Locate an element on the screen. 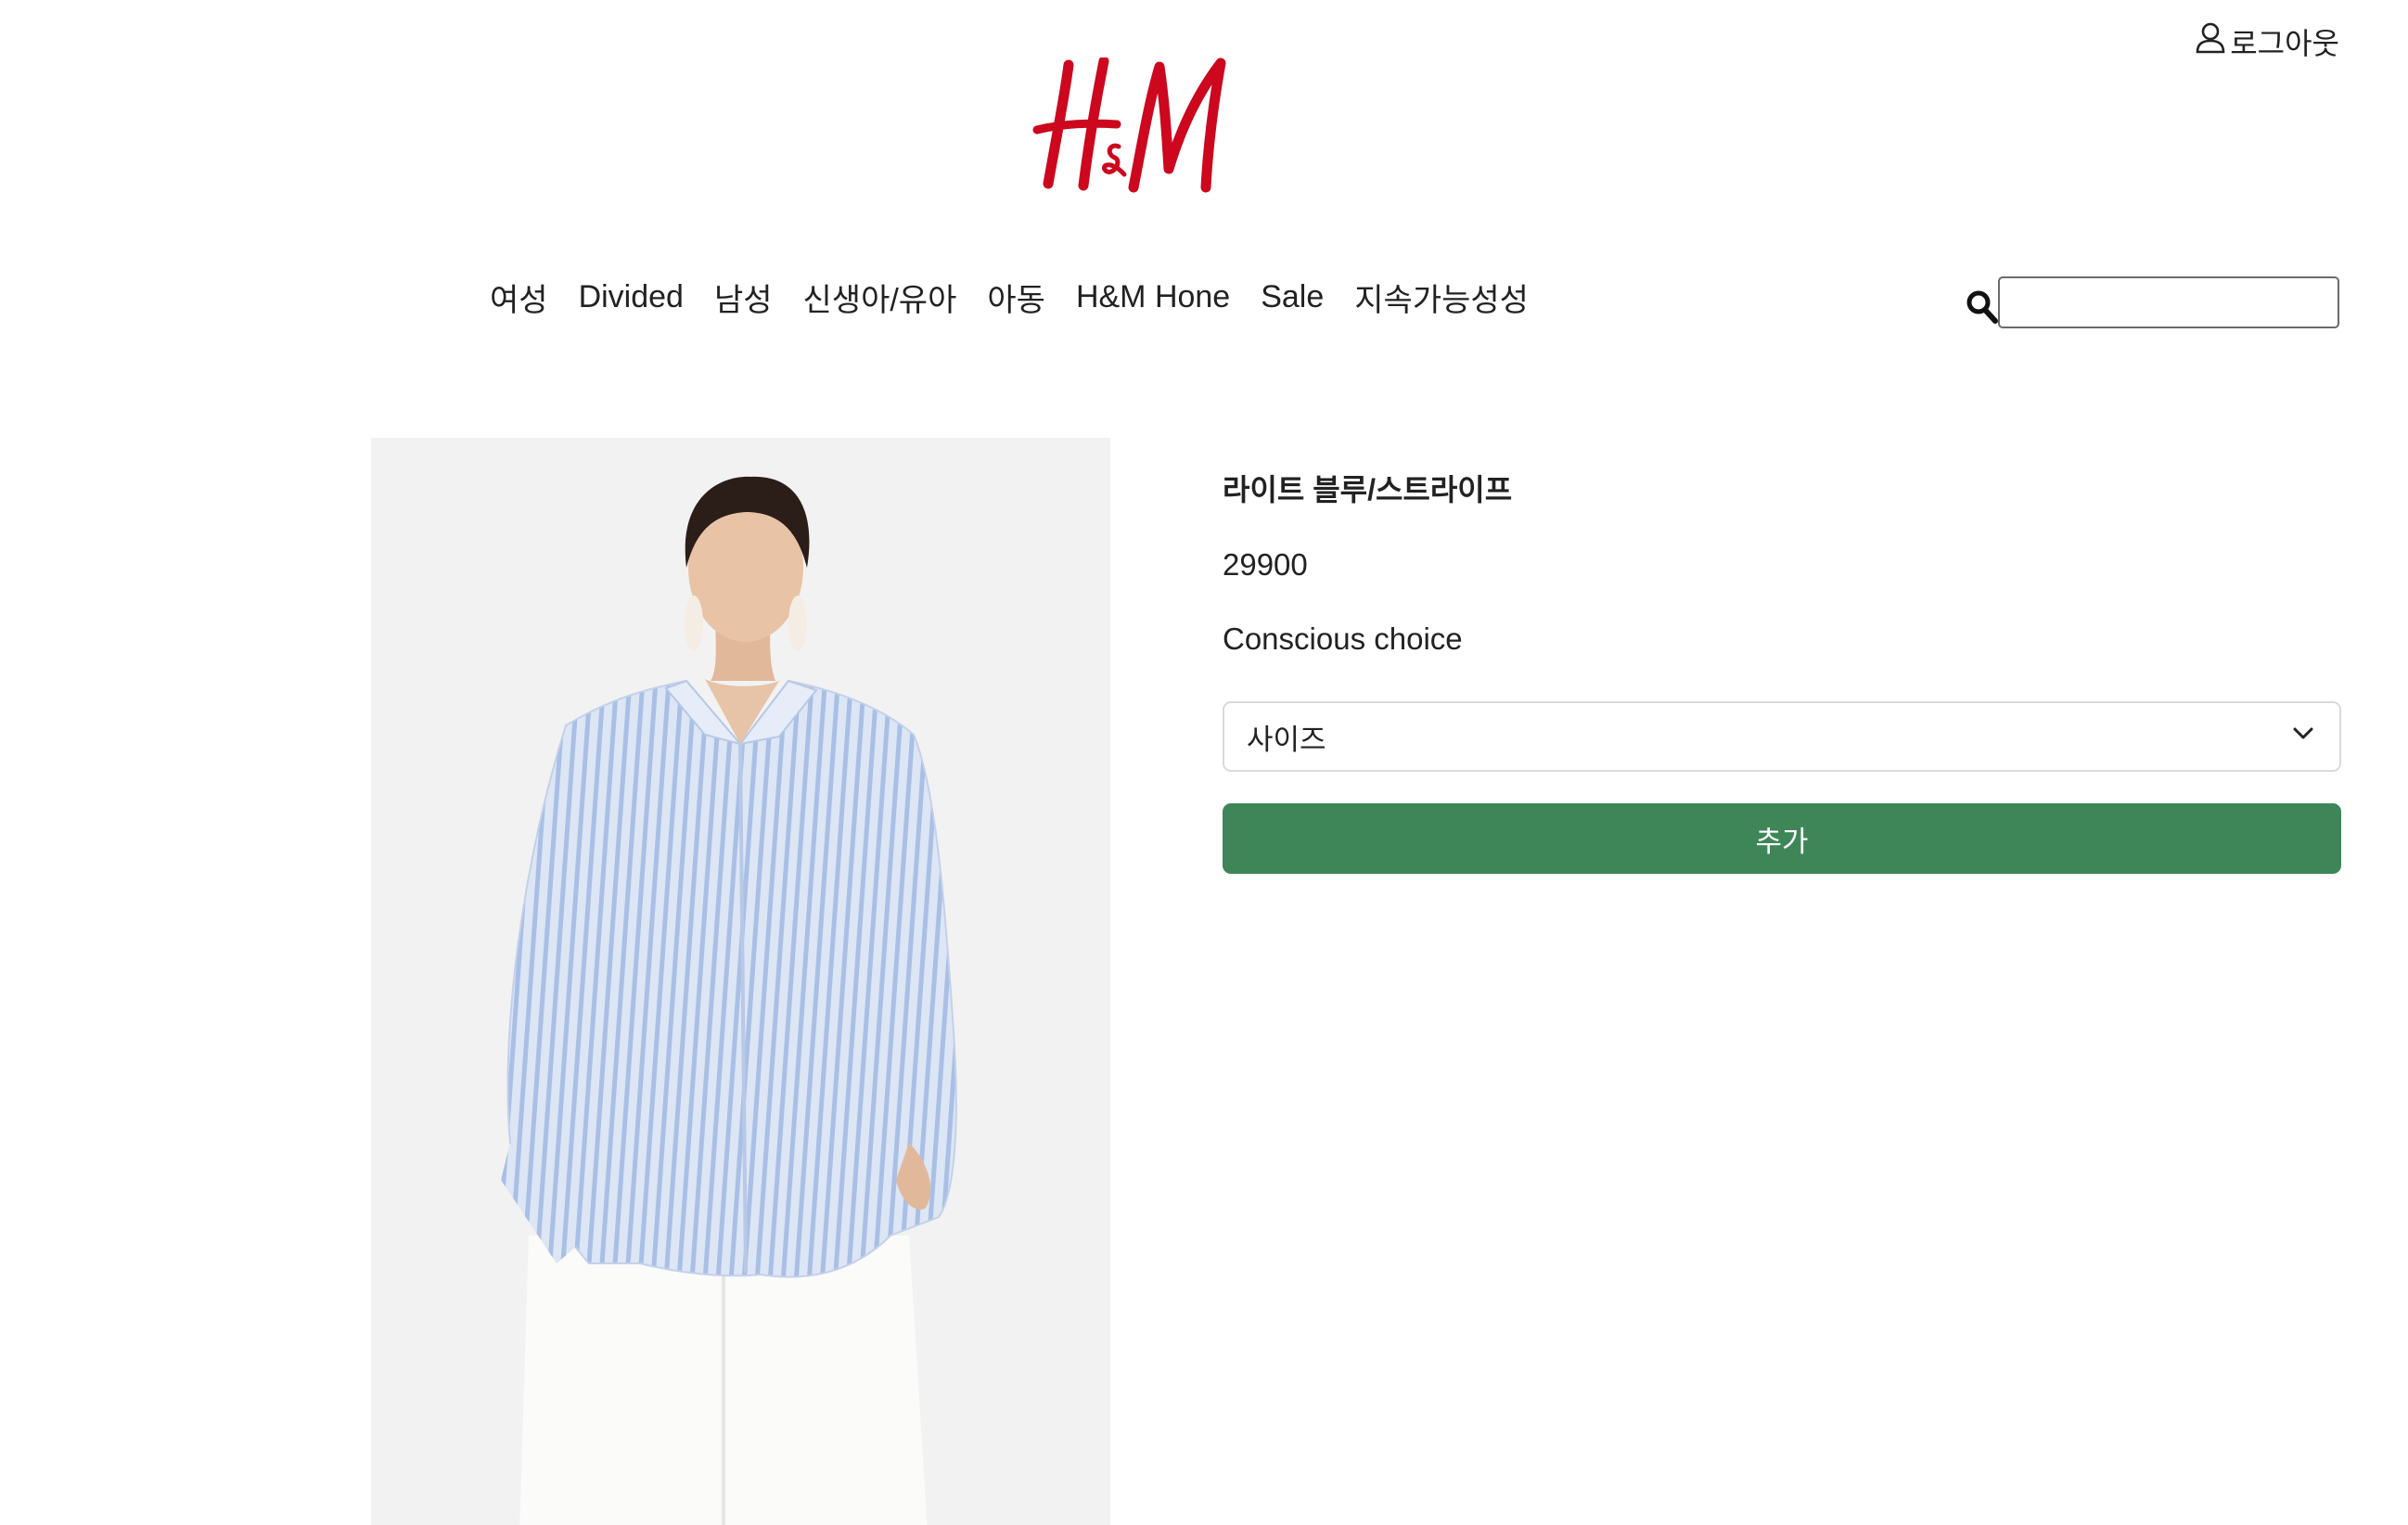 This screenshot has width=2408, height=1525. search-icon is located at coordinates (1983, 307).